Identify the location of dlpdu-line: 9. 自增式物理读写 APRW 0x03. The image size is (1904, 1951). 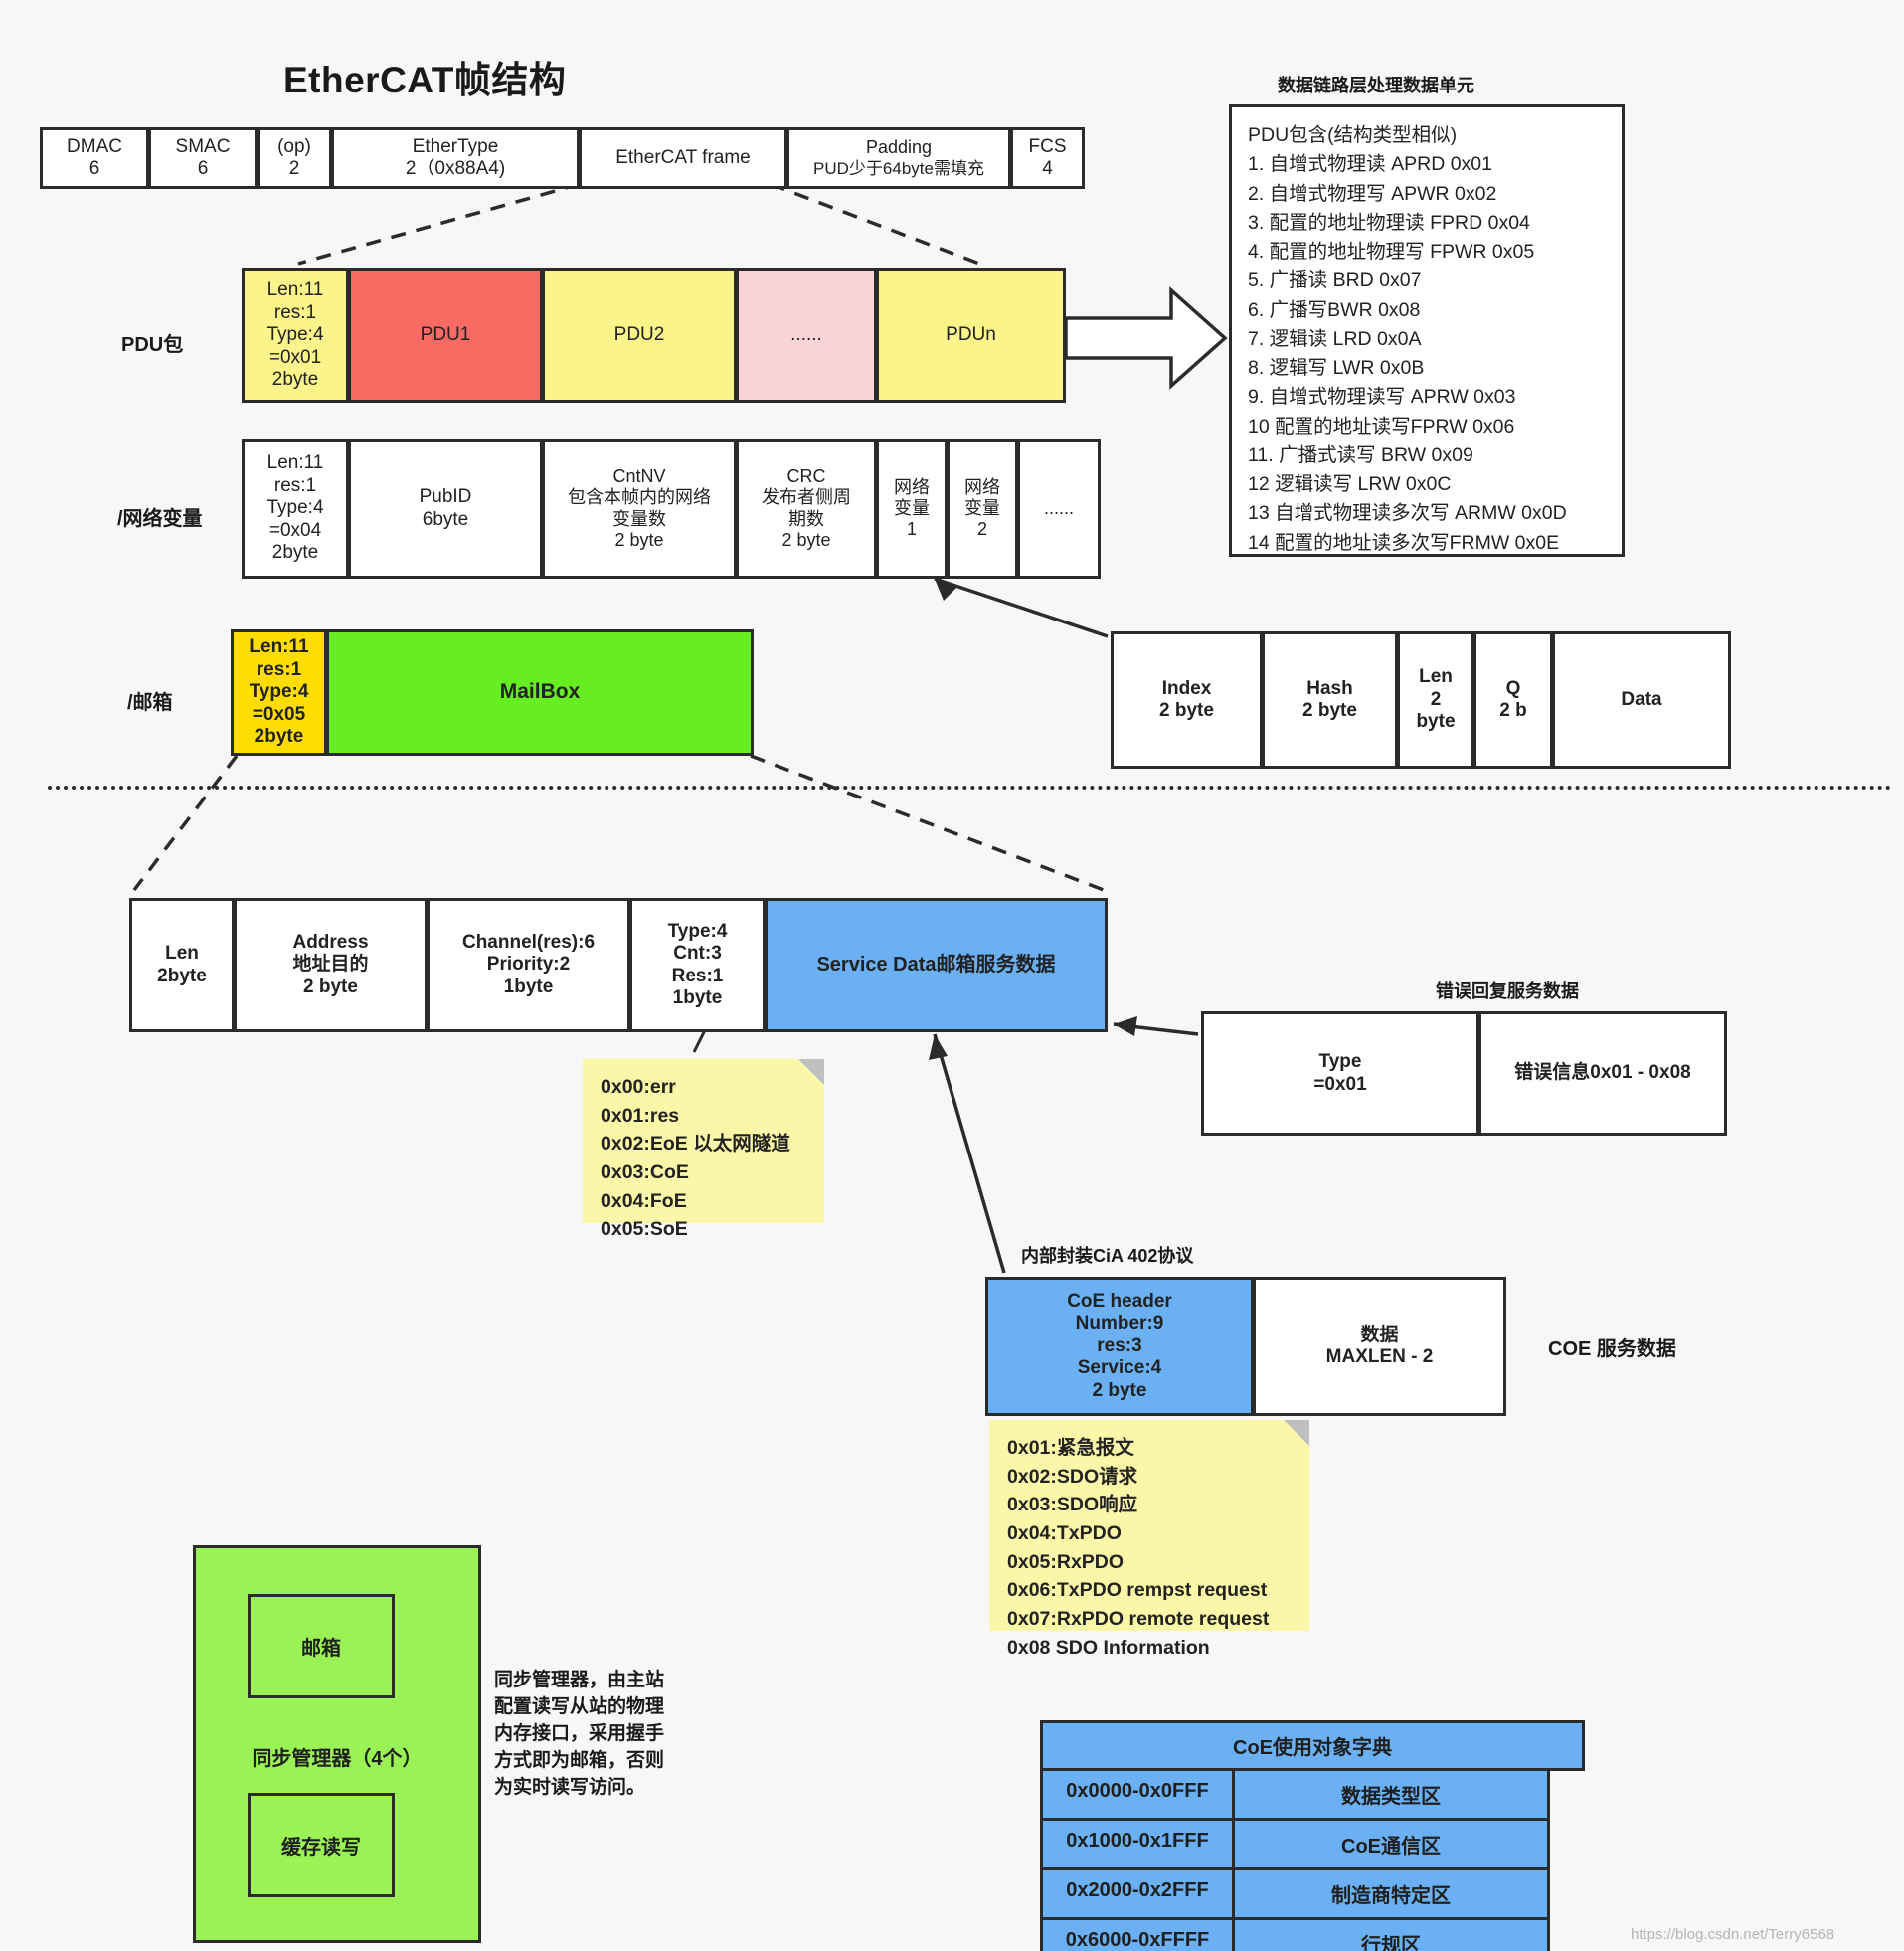
(1382, 397).